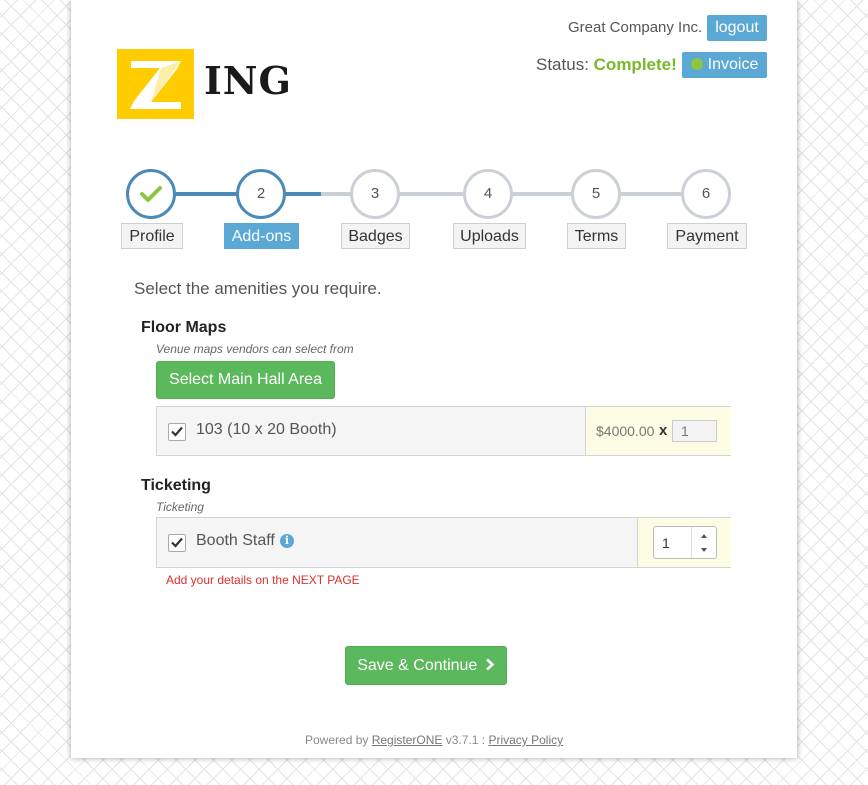 The height and width of the screenshot is (785, 868). What do you see at coordinates (704, 550) in the screenshot?
I see `stepper-down-icon` at bounding box center [704, 550].